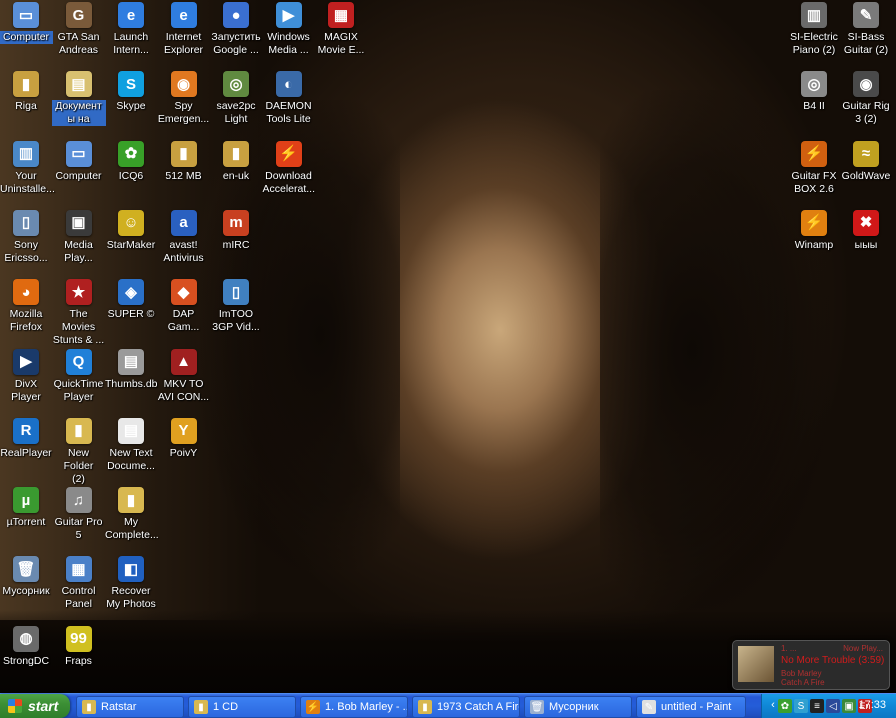 The image size is (896, 718). I want to click on the-movies-stunts-icon: ★, so click(78, 292).